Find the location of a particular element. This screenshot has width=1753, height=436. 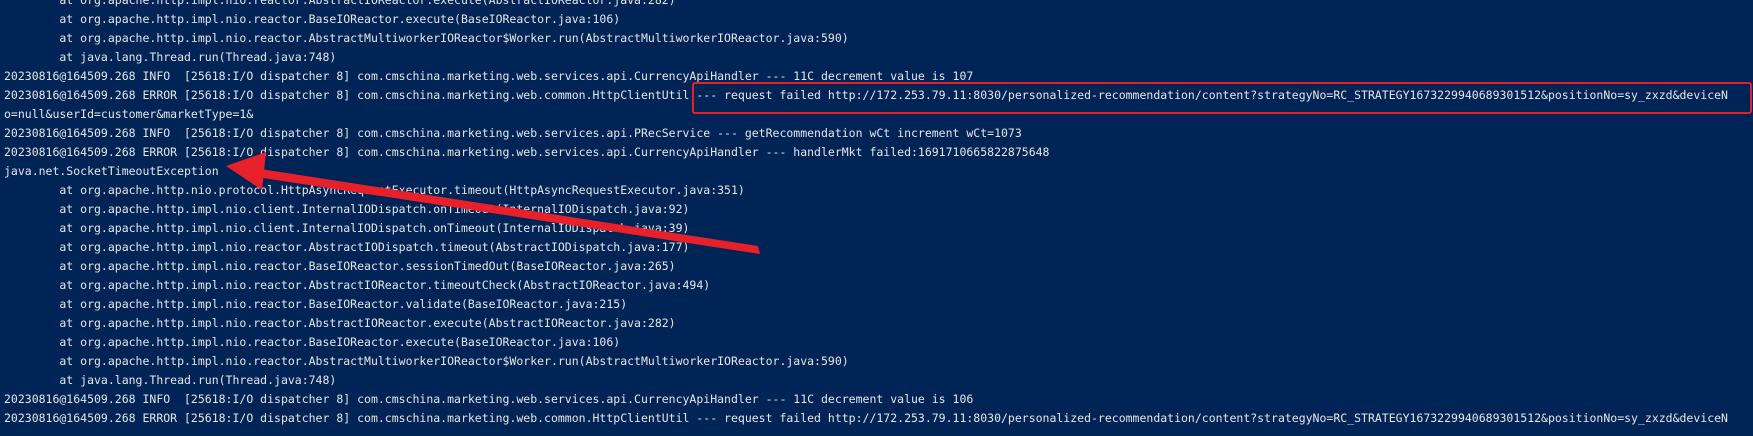

log-line: java.net.SocketTimeoutException is located at coordinates (111, 171).